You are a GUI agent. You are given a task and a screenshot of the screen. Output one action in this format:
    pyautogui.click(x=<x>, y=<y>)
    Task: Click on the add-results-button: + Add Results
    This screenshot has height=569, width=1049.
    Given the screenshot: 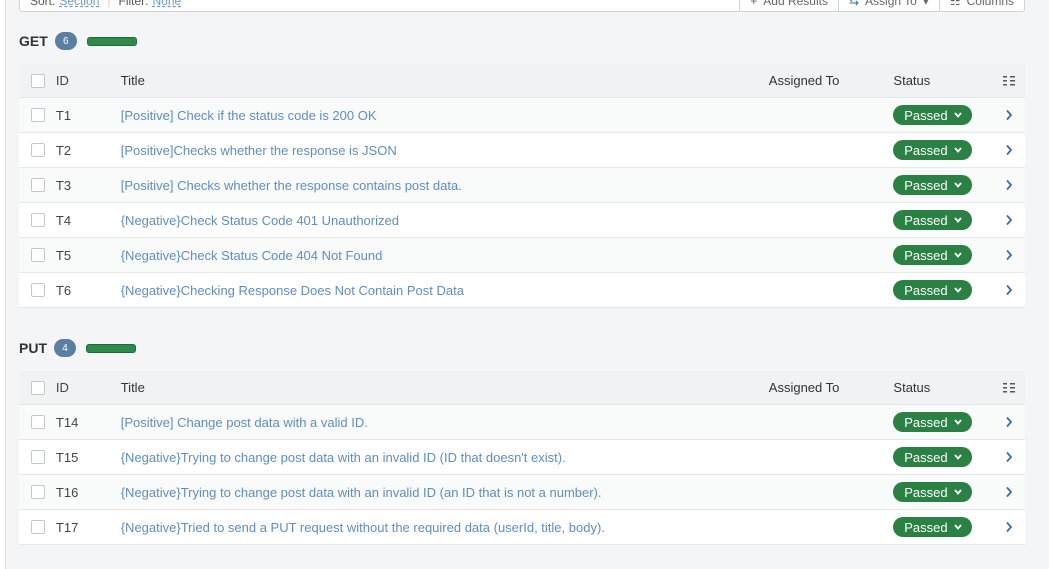 What is the action you would take?
    pyautogui.click(x=788, y=5)
    